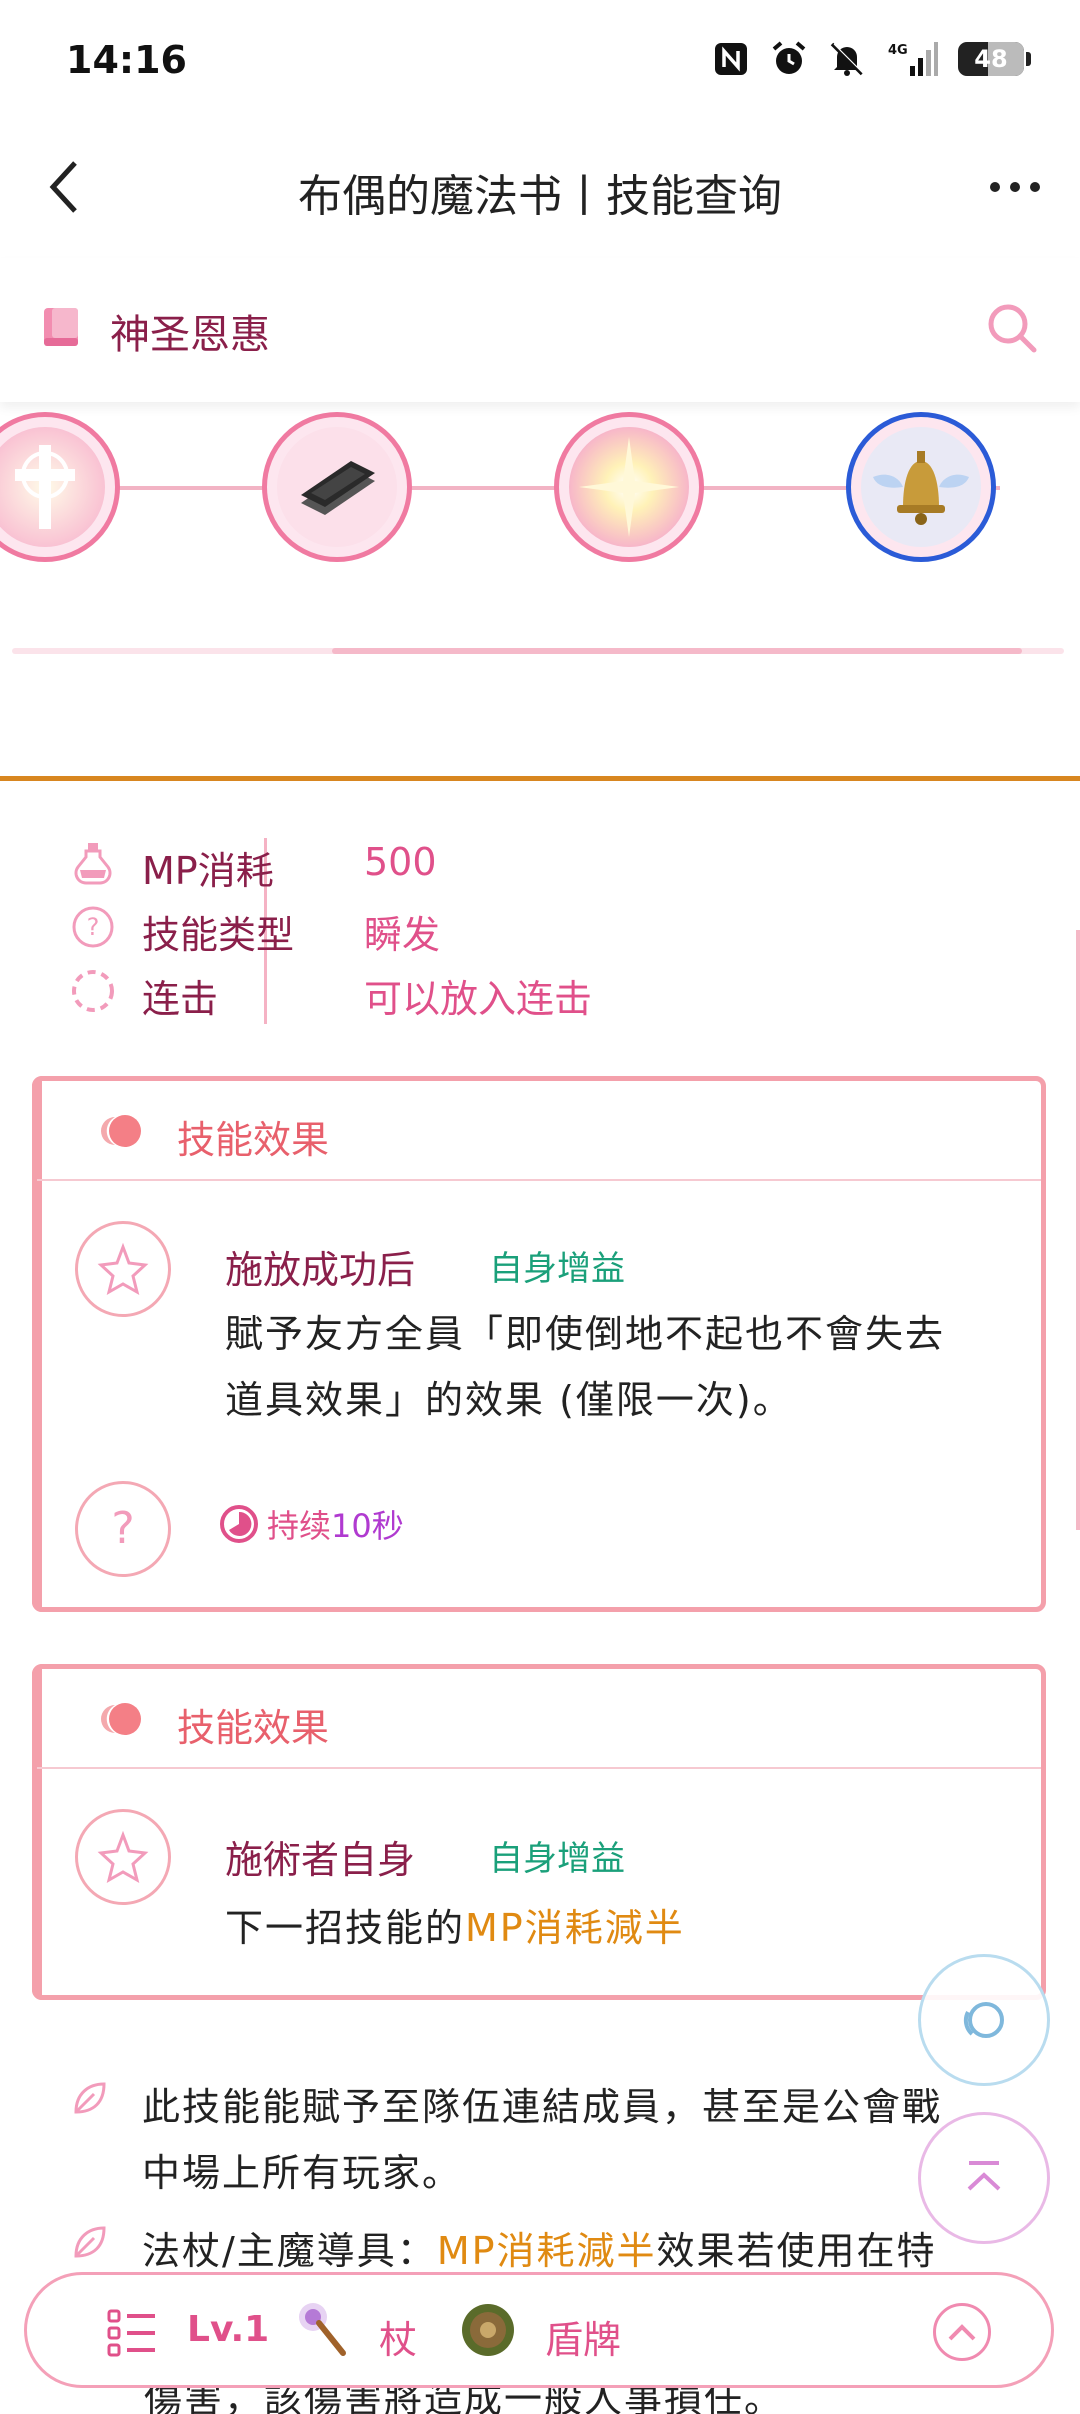 Image resolution: width=1080 pixels, height=2414 pixels. What do you see at coordinates (322, 2329) in the screenshot?
I see `staff-icon` at bounding box center [322, 2329].